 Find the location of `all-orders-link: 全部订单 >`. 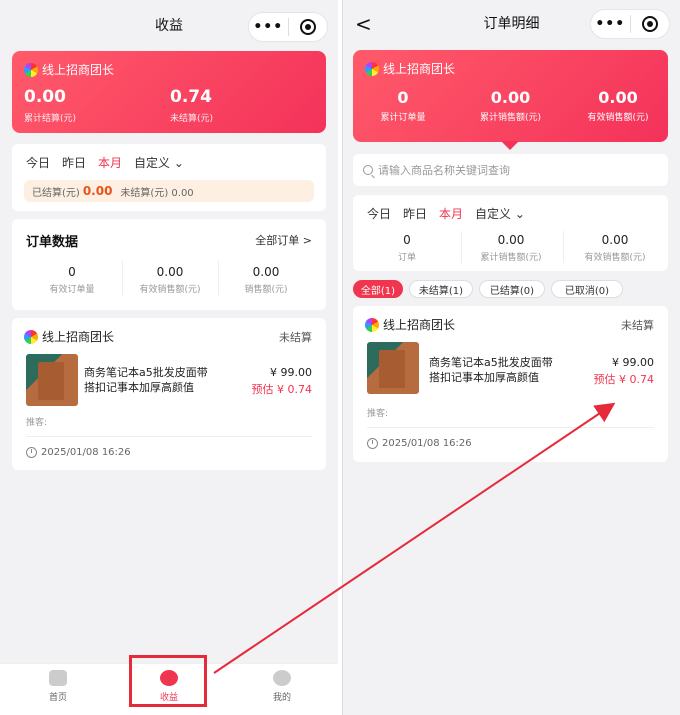

all-orders-link: 全部订单 > is located at coordinates (283, 240).